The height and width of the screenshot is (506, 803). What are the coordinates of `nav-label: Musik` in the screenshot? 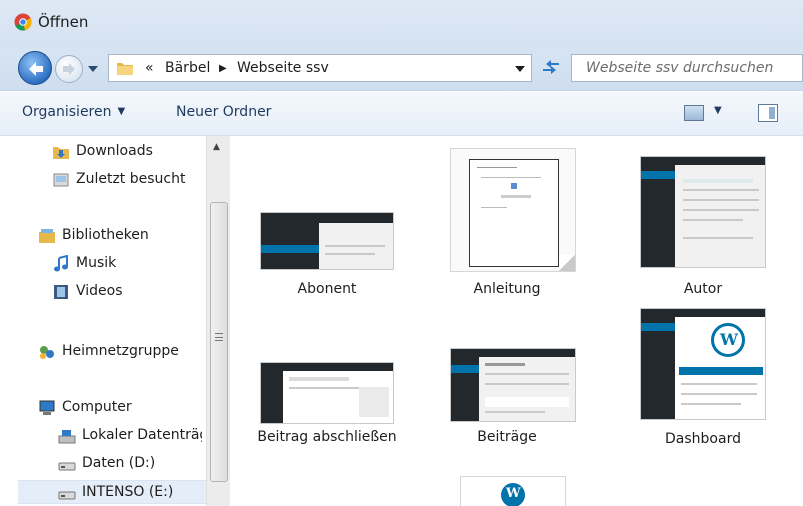 It's located at (96, 263).